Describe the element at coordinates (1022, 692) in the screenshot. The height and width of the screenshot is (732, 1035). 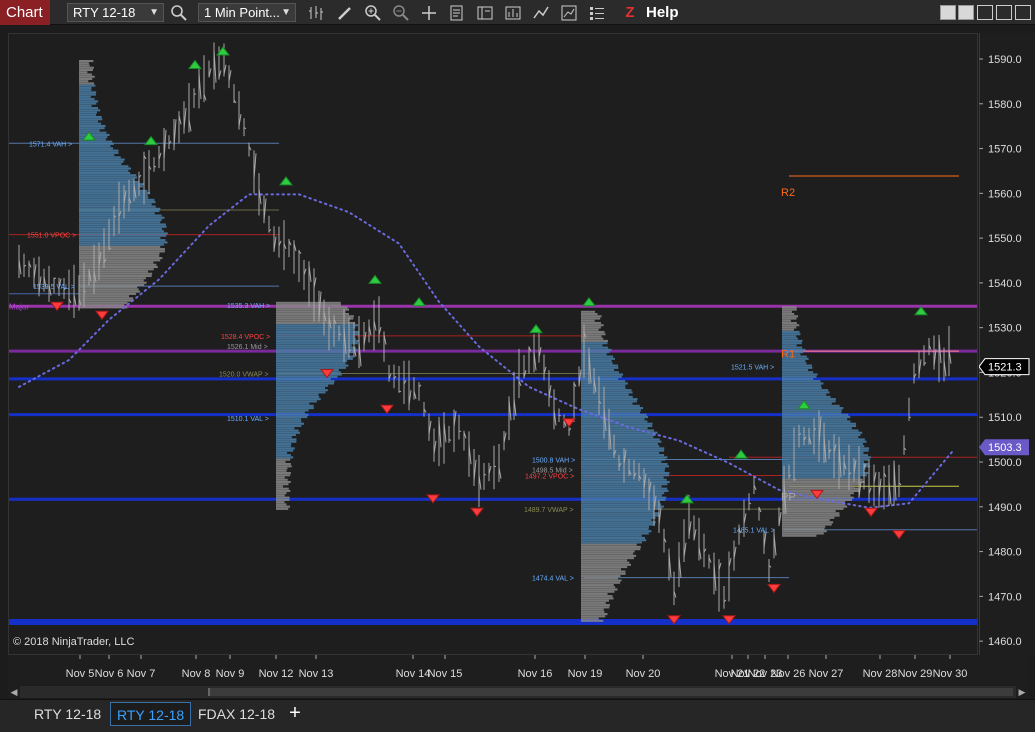
I see `scroll-right-icon: ▶` at that location.